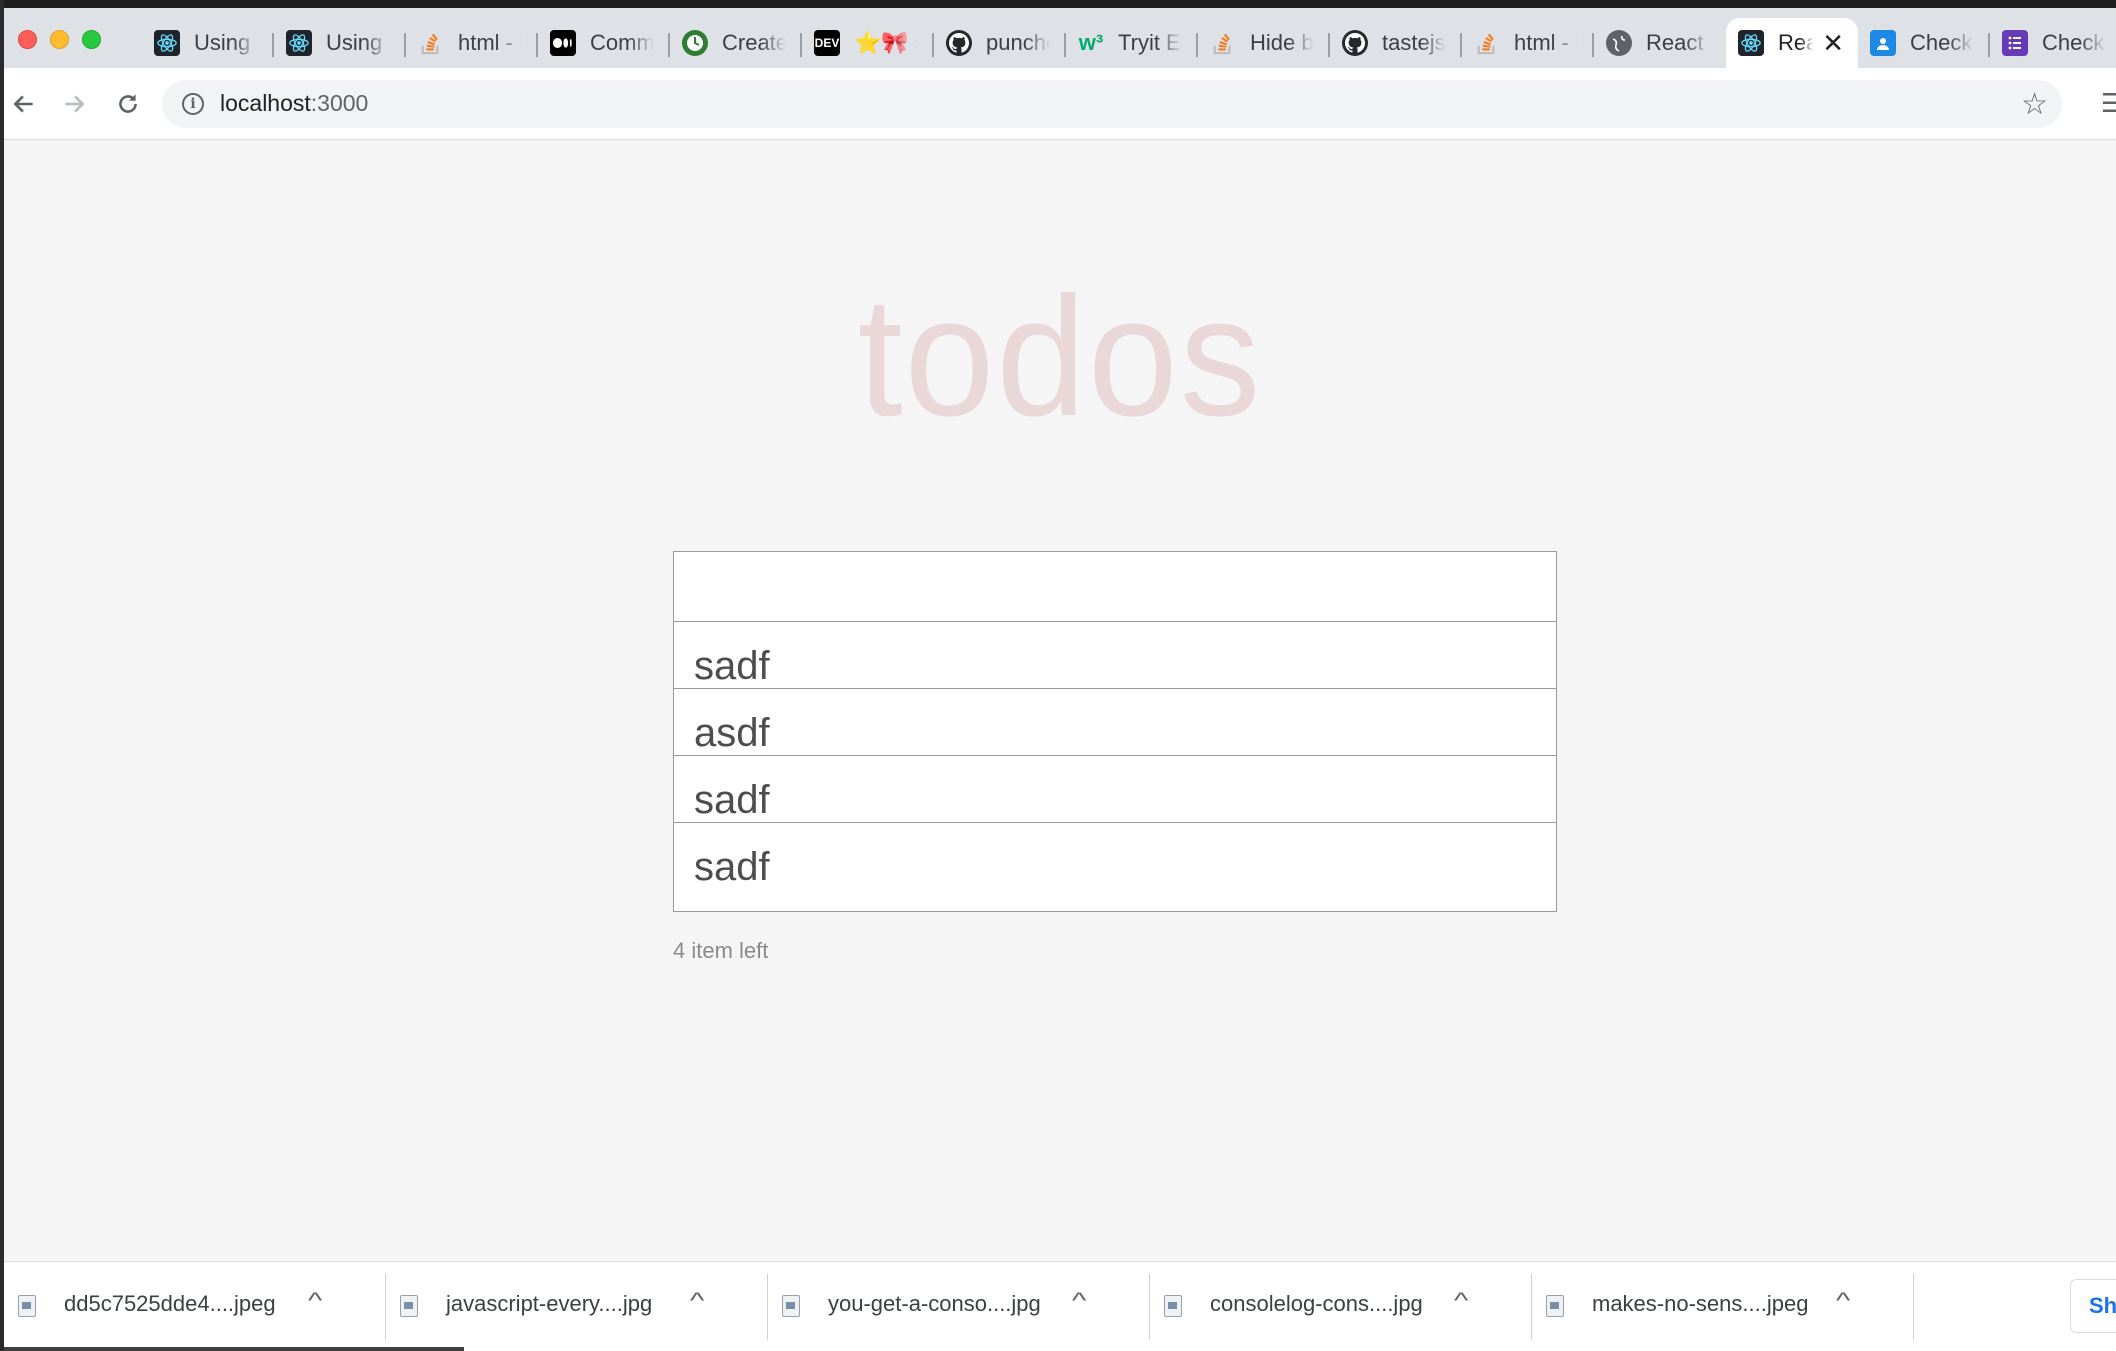 This screenshot has width=2116, height=1351. Describe the element at coordinates (1678, 42) in the screenshot. I see `tab-title: React -` at that location.